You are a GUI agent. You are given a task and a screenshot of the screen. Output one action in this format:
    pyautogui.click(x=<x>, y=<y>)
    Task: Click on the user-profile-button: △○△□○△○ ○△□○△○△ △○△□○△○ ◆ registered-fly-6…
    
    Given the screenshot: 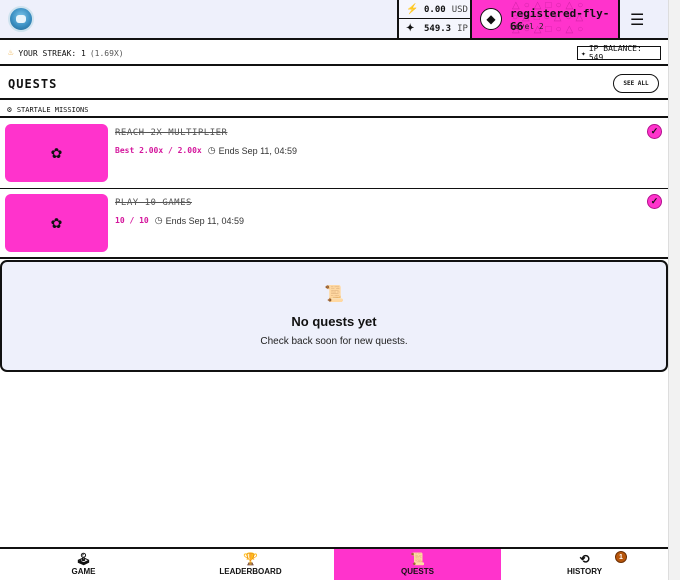 What is the action you would take?
    pyautogui.click(x=545, y=19)
    